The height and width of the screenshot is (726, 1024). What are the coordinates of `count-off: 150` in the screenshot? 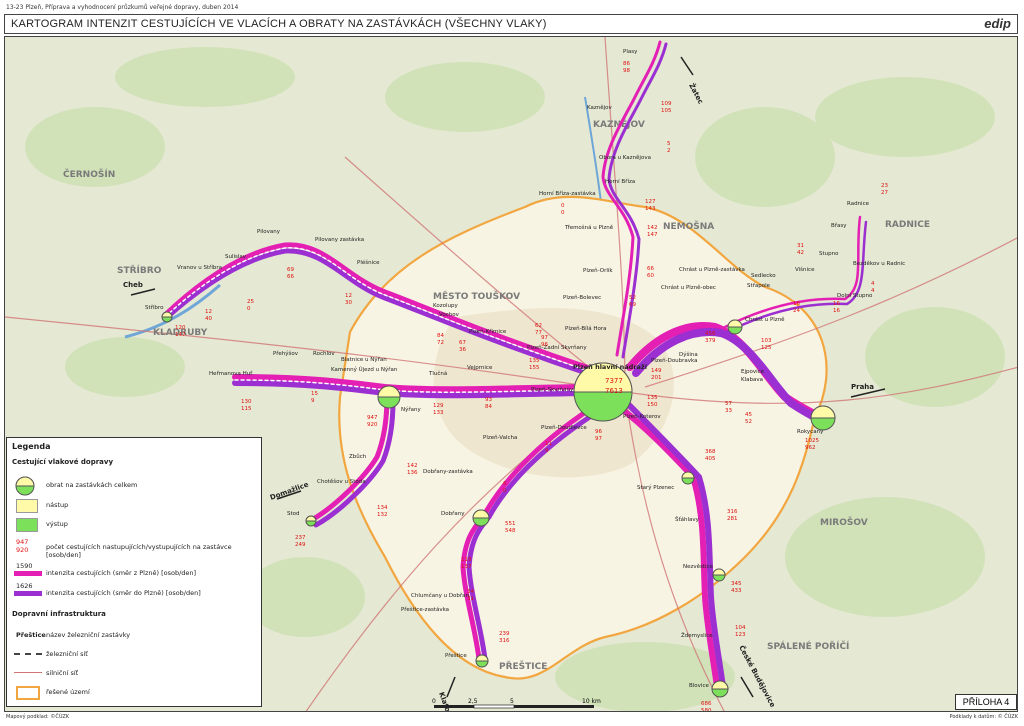 It's located at (652, 405).